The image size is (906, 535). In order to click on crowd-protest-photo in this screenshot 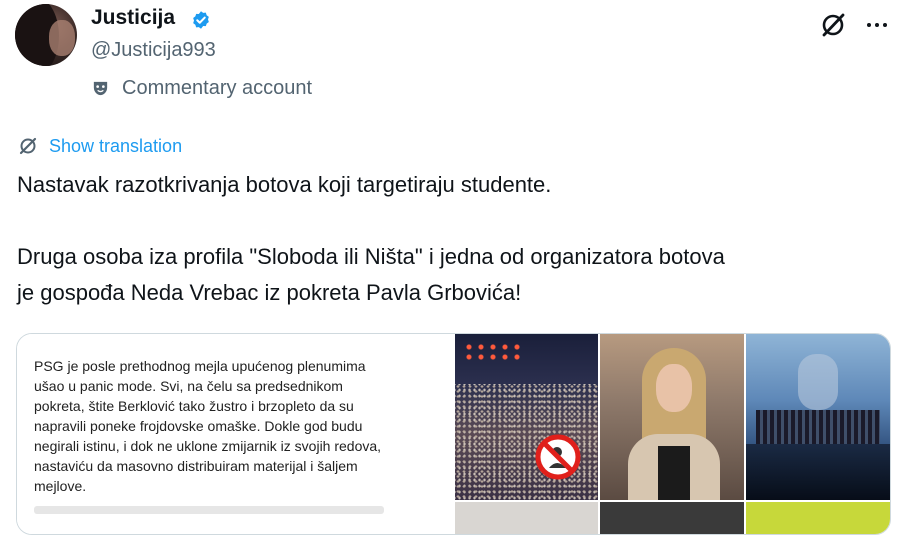, I will do `click(526, 417)`.